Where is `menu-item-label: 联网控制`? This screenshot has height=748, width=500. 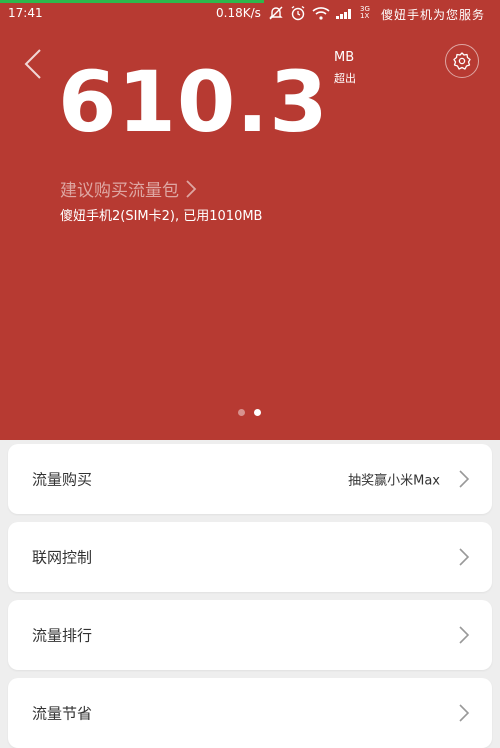
menu-item-label: 联网控制 is located at coordinates (62, 557).